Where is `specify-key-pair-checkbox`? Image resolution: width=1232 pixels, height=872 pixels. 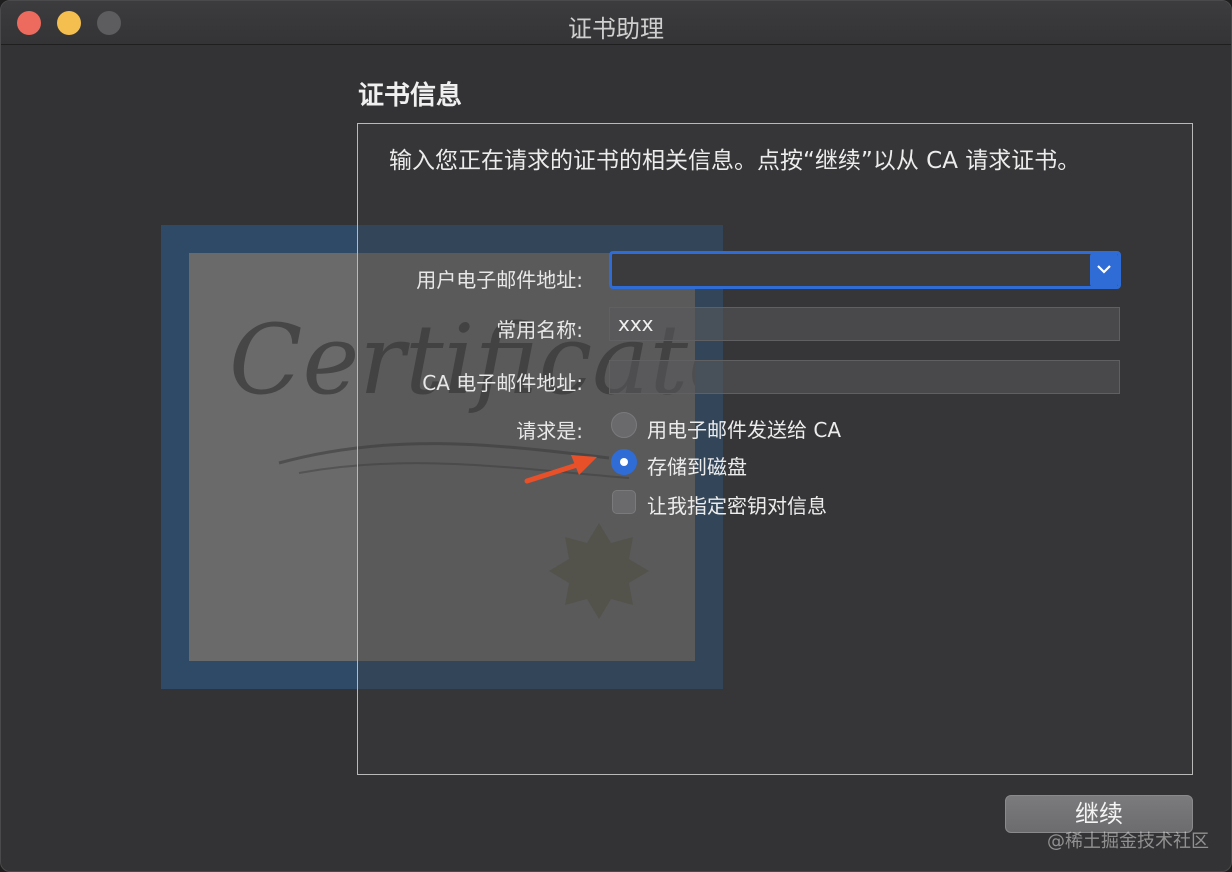 specify-key-pair-checkbox is located at coordinates (624, 502).